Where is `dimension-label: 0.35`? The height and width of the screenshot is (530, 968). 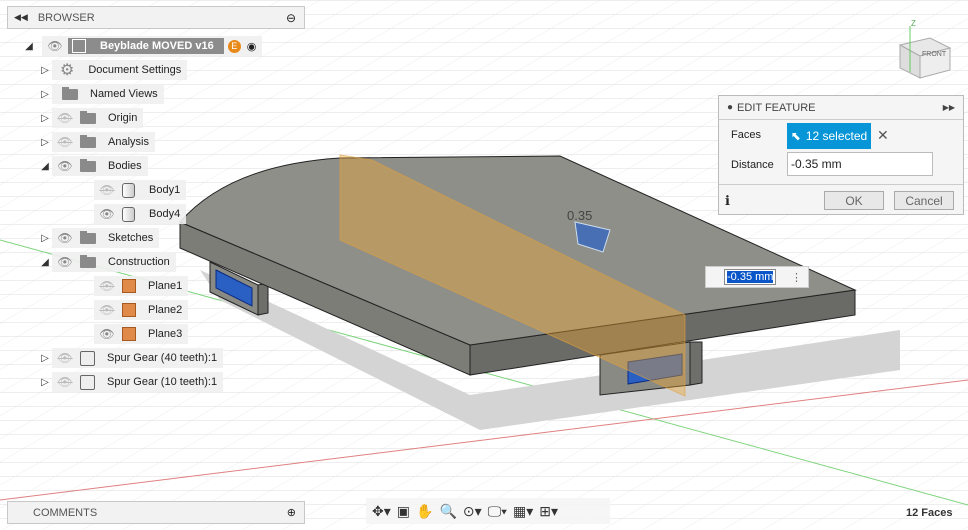
dimension-label: 0.35 is located at coordinates (579, 215).